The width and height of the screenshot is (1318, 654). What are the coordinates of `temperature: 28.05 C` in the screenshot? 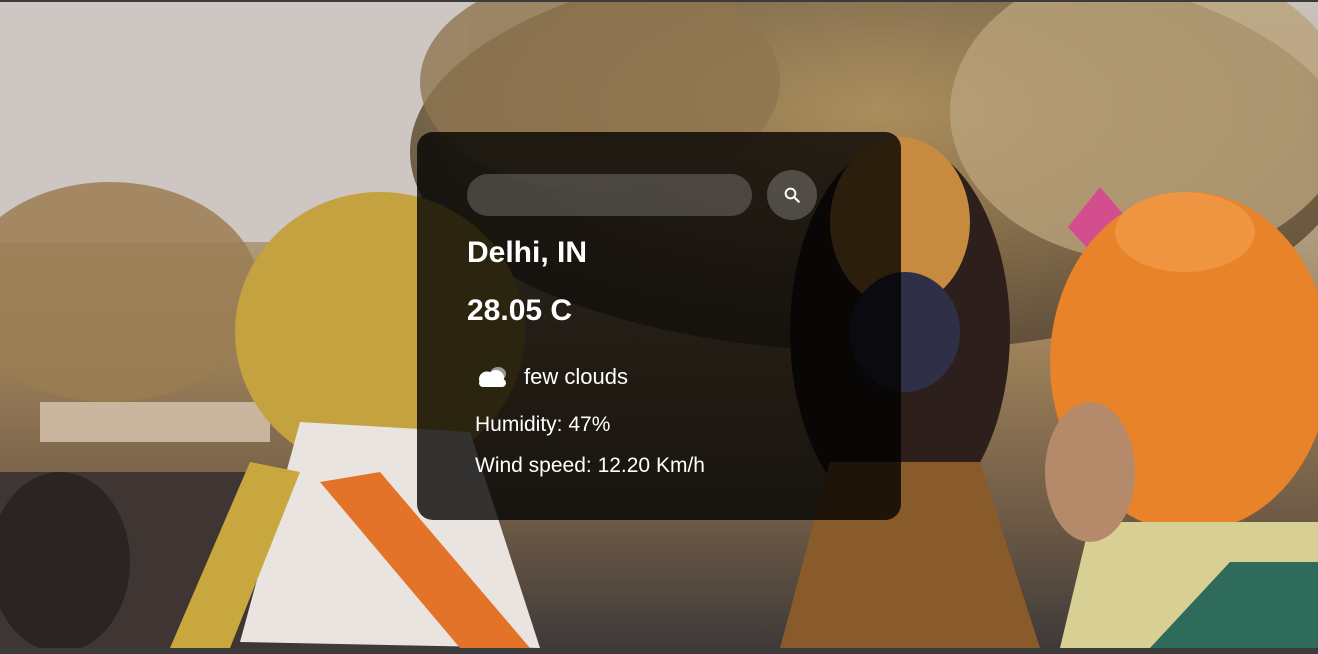 It's located at (520, 310).